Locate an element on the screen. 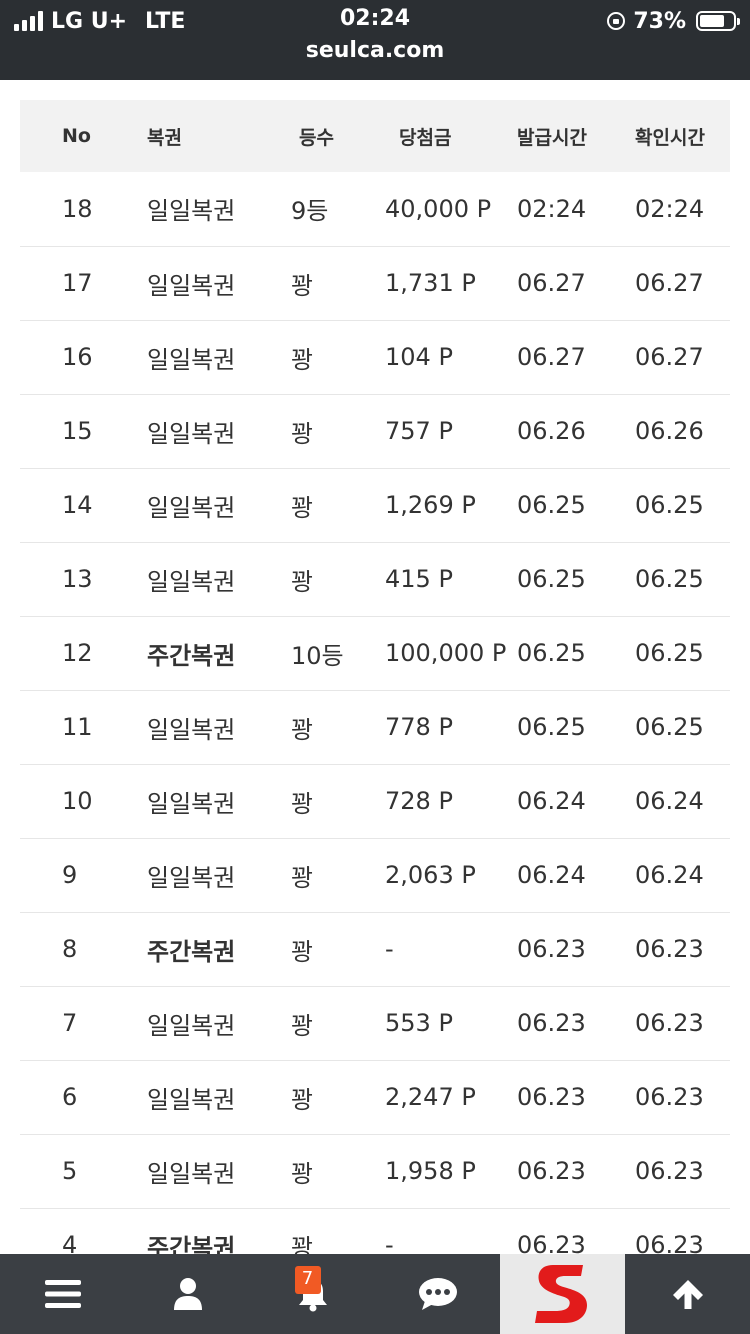  table-row: 15 일일복권 꽝 757 P 06.26 06.26 is located at coordinates (375, 431).